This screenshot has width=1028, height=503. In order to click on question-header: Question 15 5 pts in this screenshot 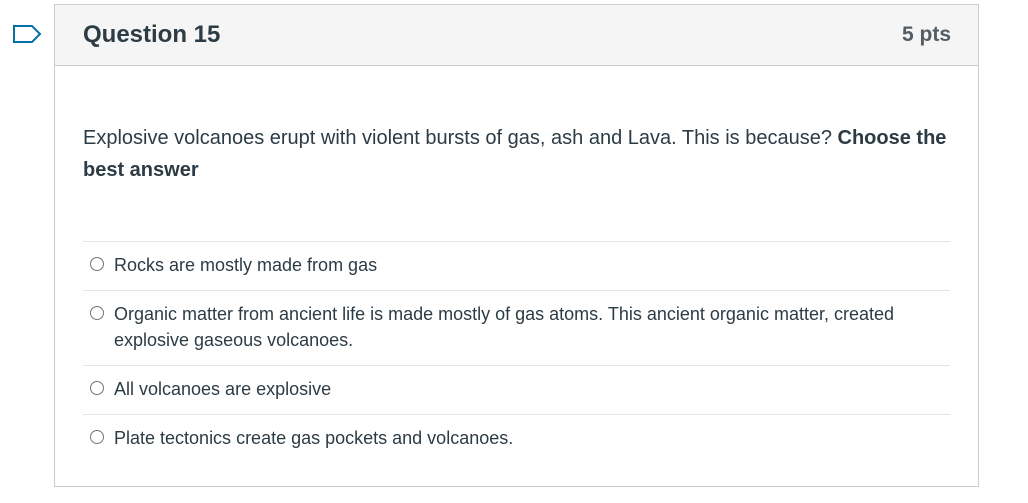, I will do `click(516, 35)`.